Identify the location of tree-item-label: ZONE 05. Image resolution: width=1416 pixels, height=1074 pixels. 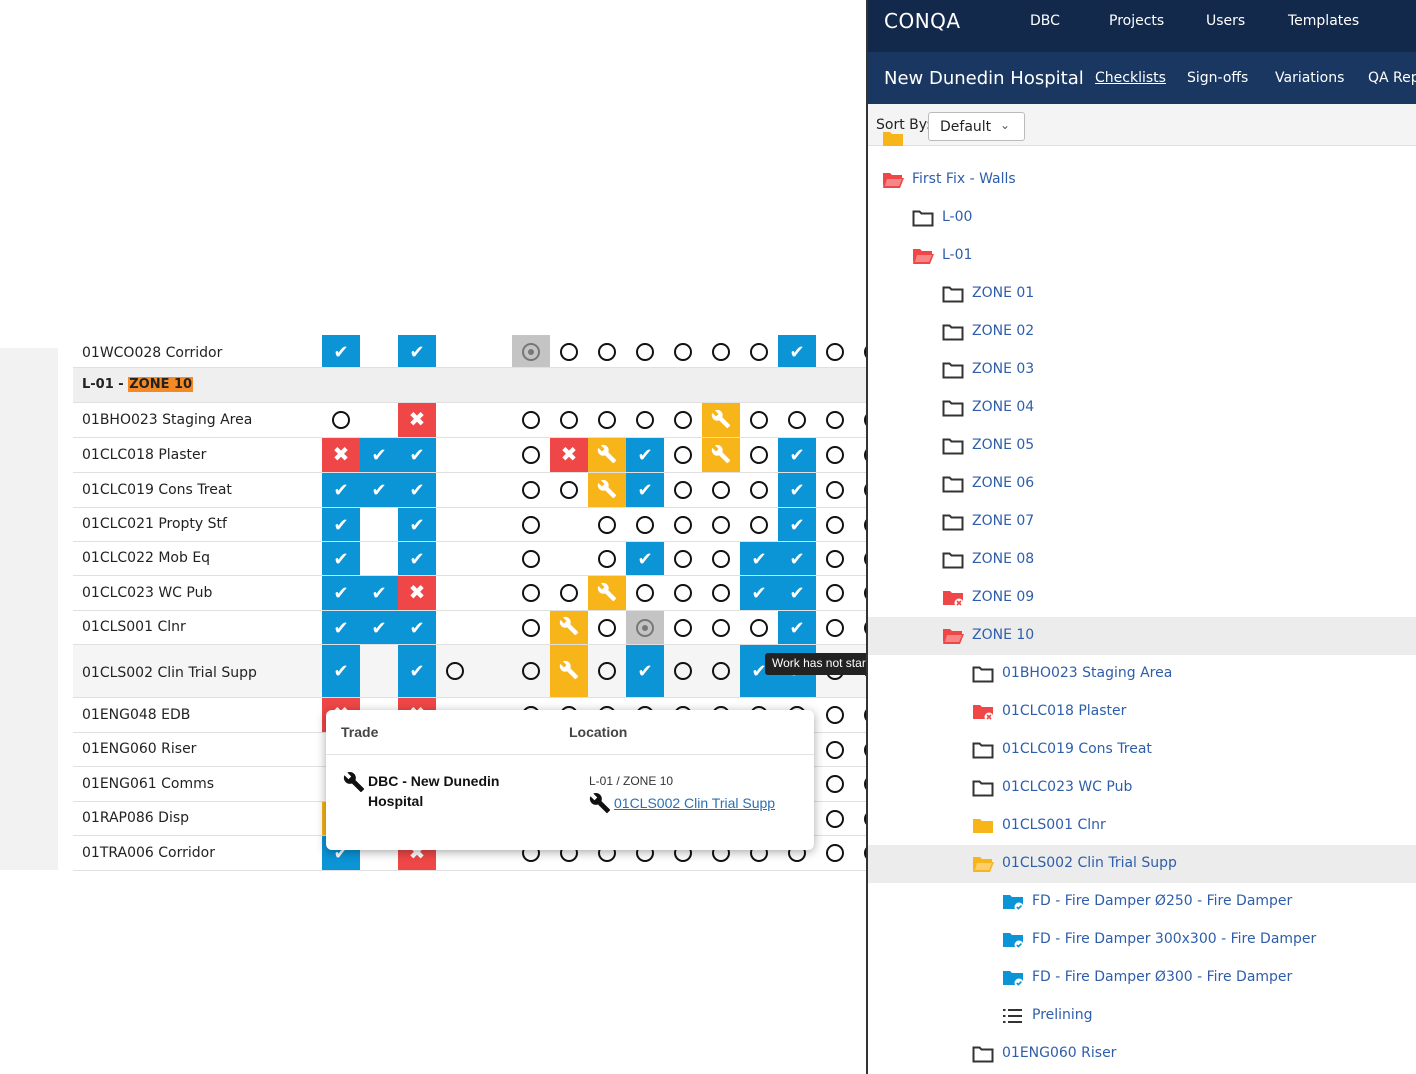
(1003, 445).